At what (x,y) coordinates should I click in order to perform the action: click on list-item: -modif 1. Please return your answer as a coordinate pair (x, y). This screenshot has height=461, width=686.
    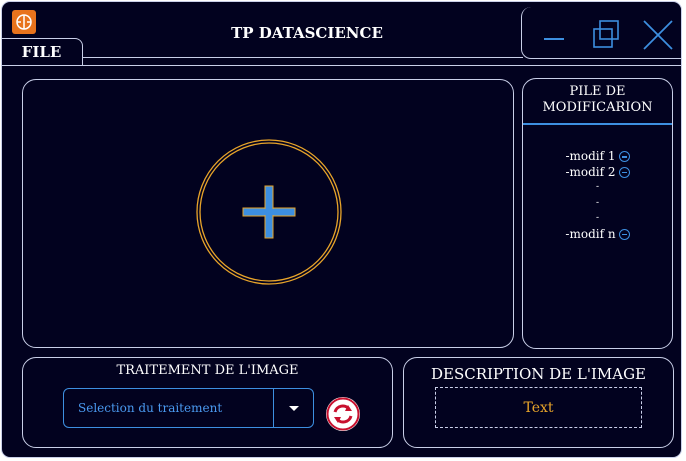
    Looking at the image, I should click on (597, 157).